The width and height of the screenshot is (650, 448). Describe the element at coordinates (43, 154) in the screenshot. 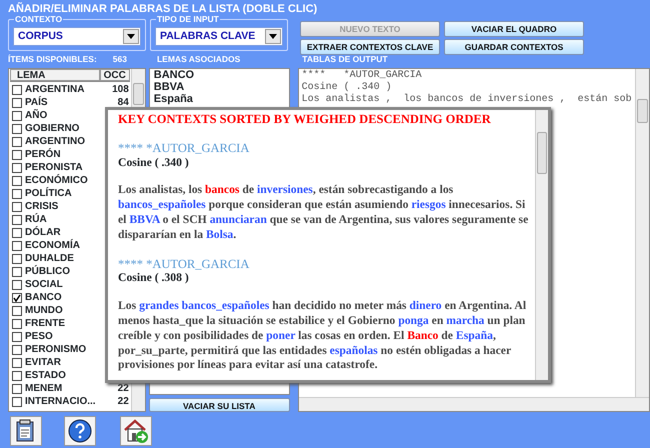

I see `item-label: PERÓN` at that location.